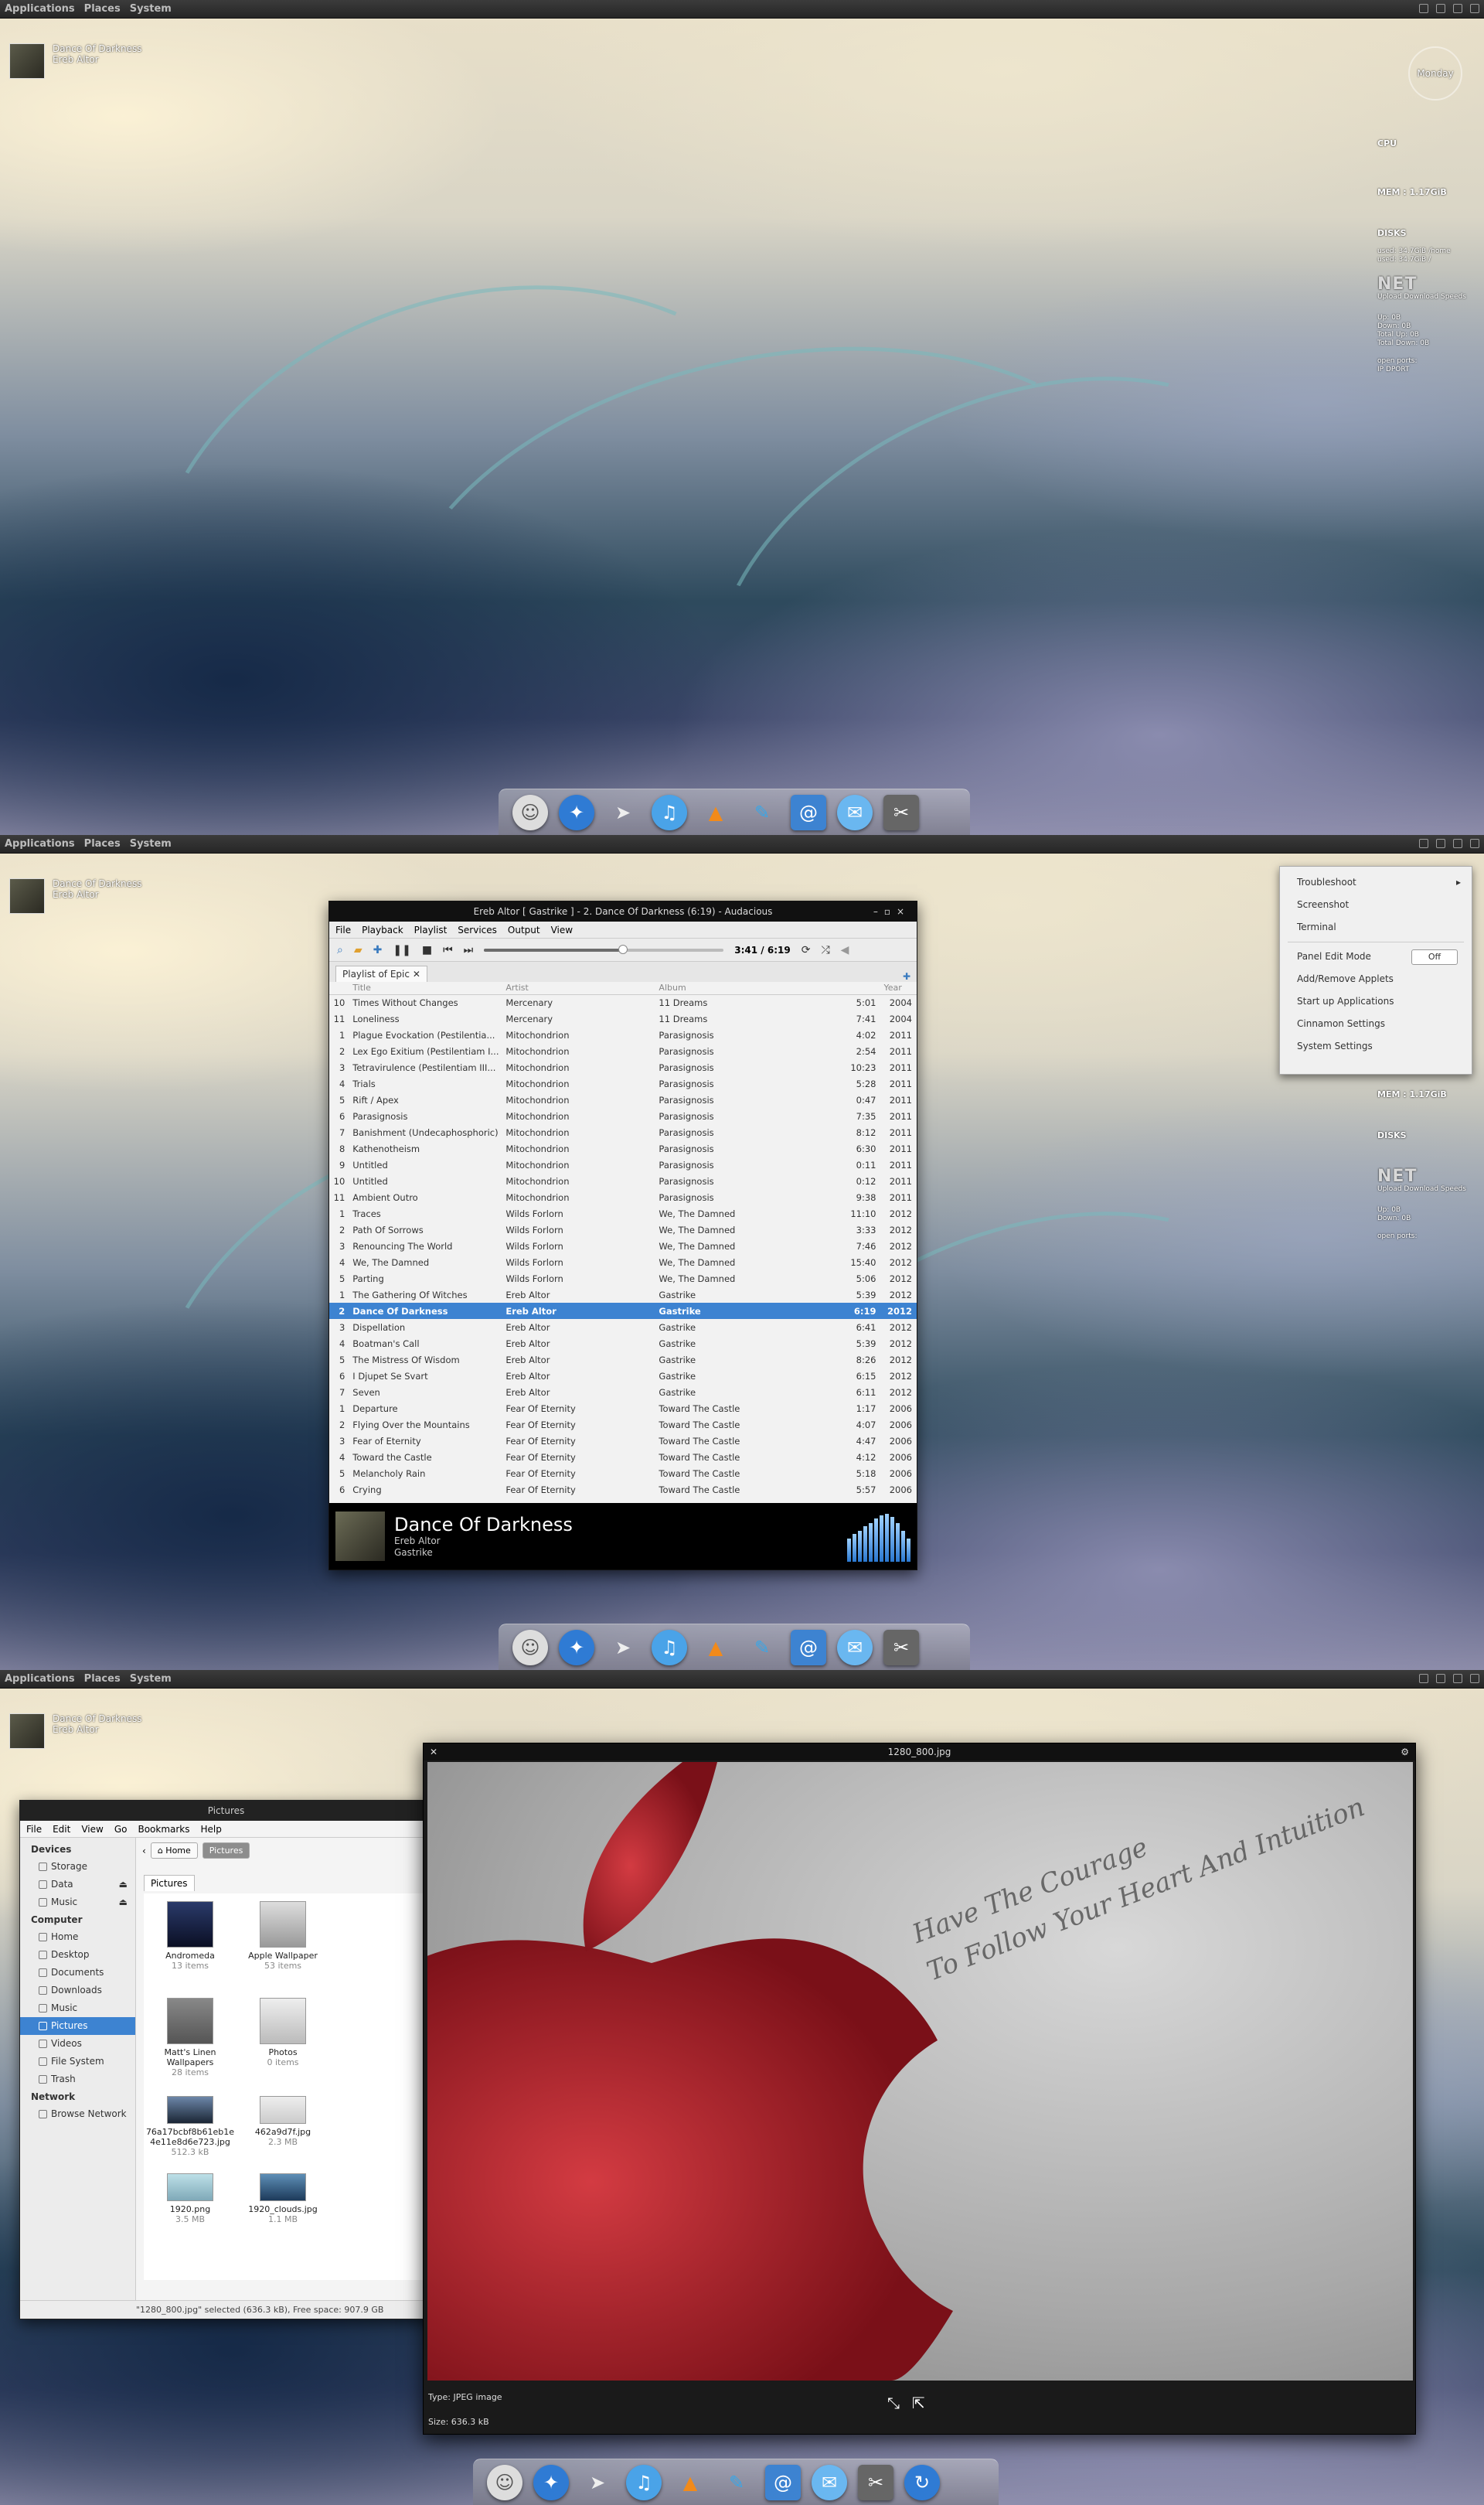  I want to click on menu-bookmarks: Bookmarks, so click(163, 1829).